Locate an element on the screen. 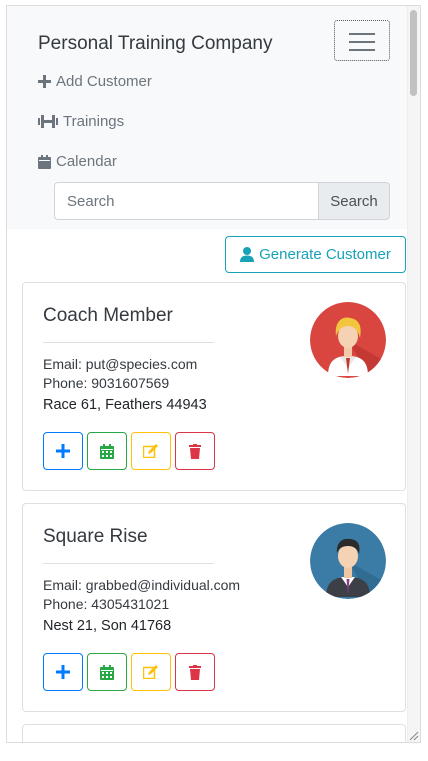 This screenshot has width=428, height=761. menu-toggle-button is located at coordinates (362, 40).